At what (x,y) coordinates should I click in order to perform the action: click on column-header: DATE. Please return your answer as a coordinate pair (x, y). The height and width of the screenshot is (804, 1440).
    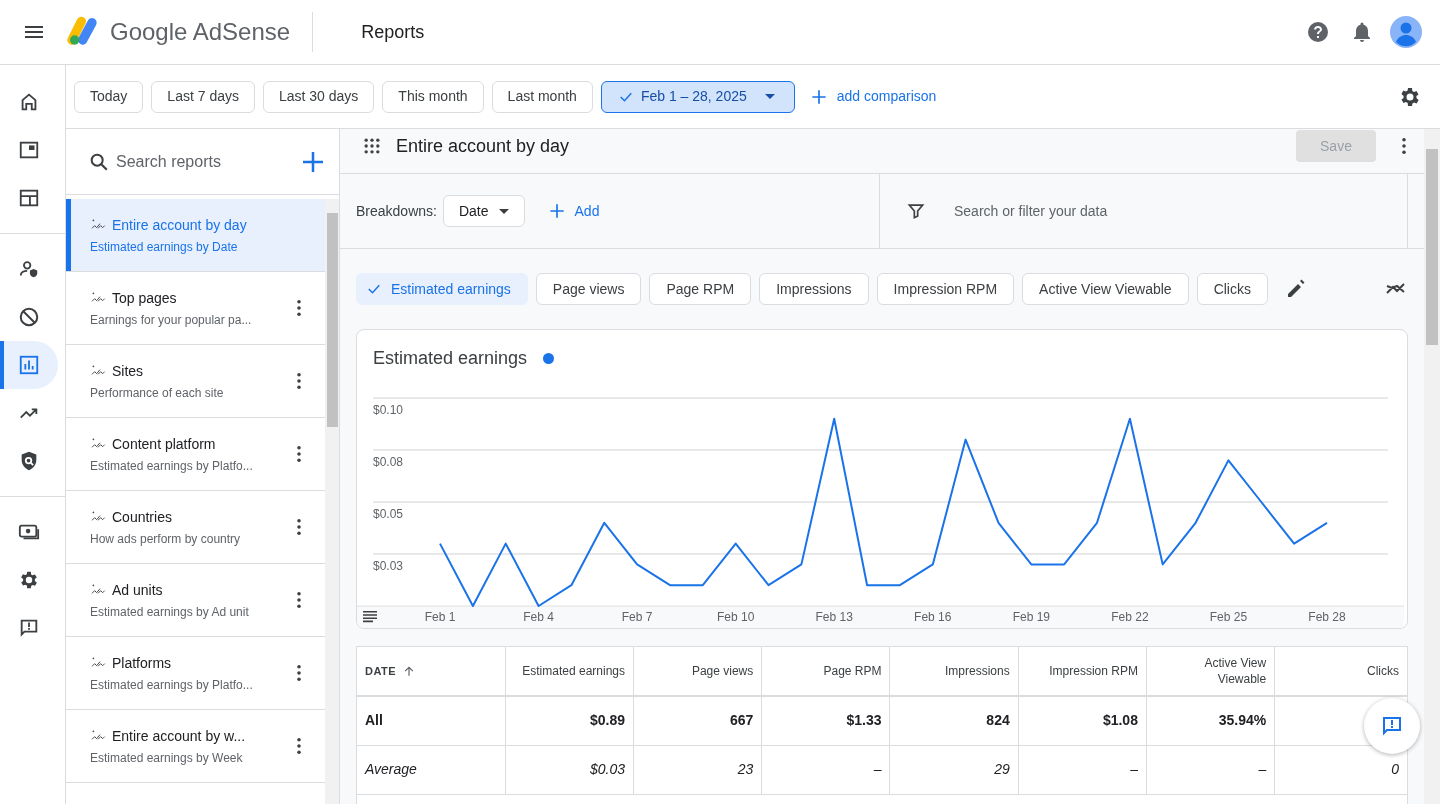
    Looking at the image, I should click on (431, 671).